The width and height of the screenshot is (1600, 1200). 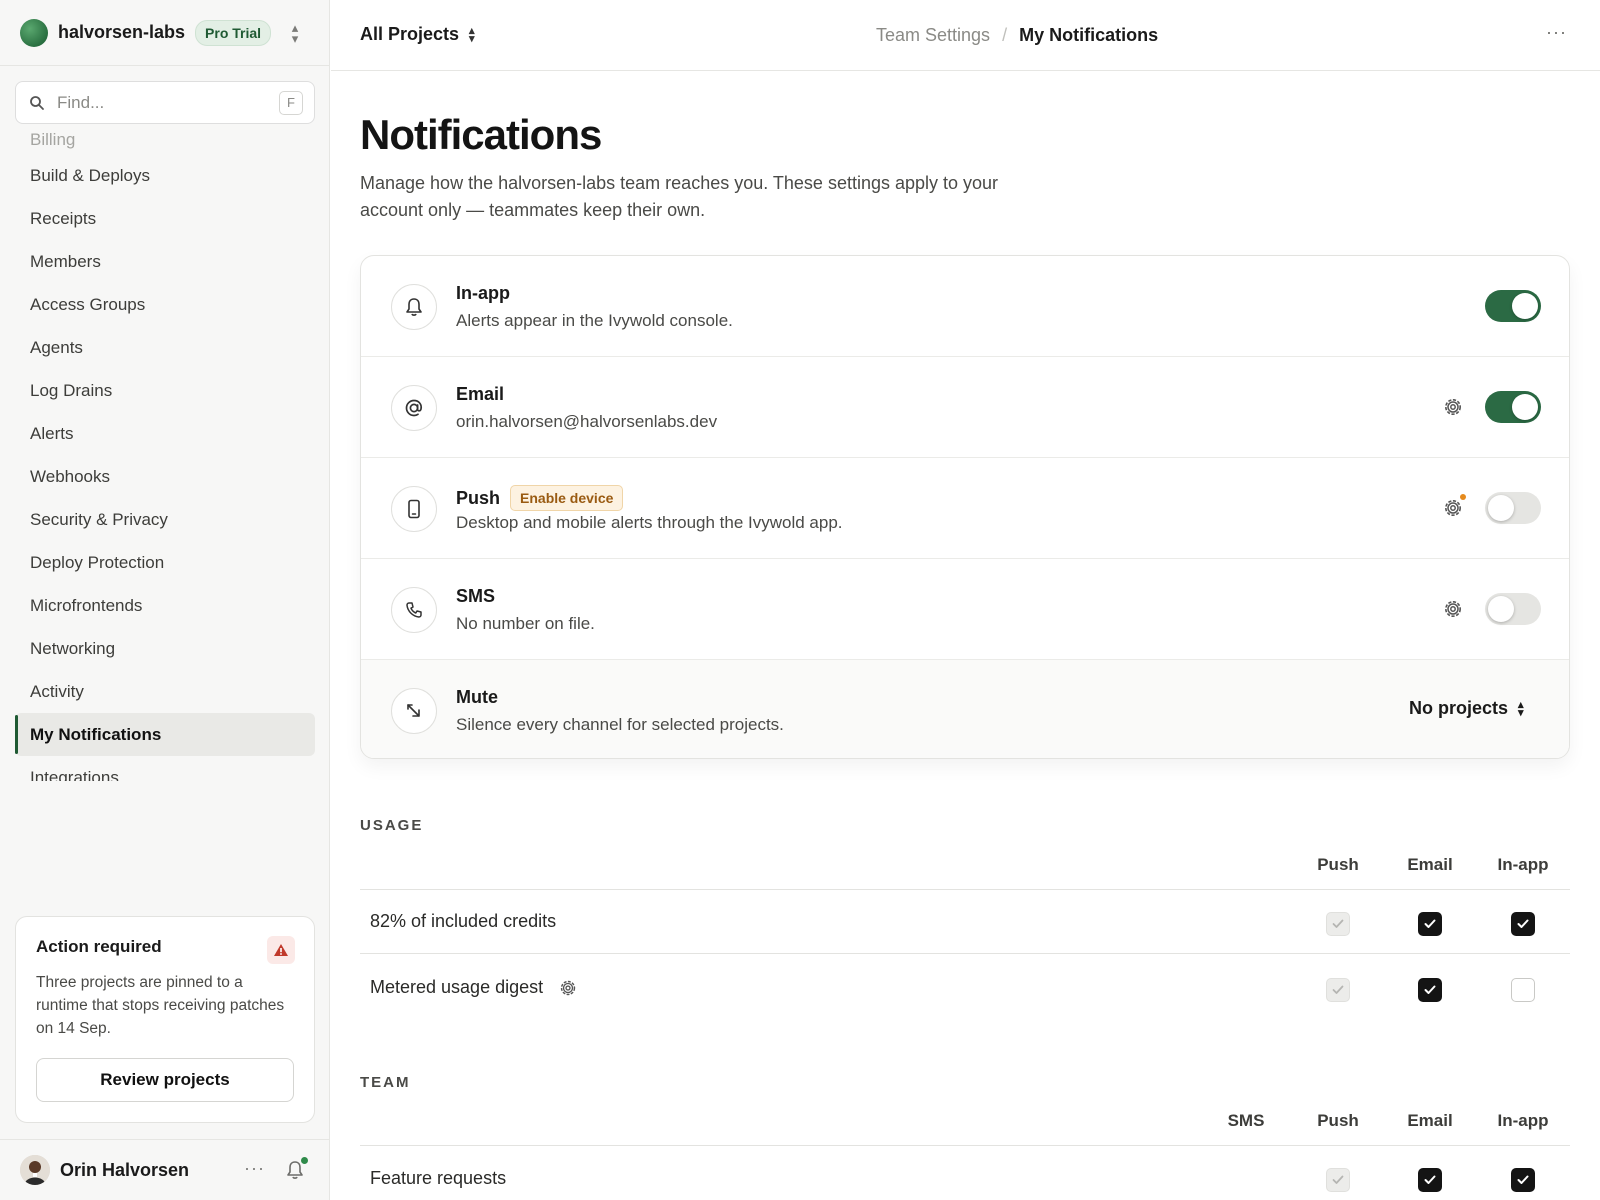 I want to click on team-col-push: Push, so click(x=1338, y=1120).